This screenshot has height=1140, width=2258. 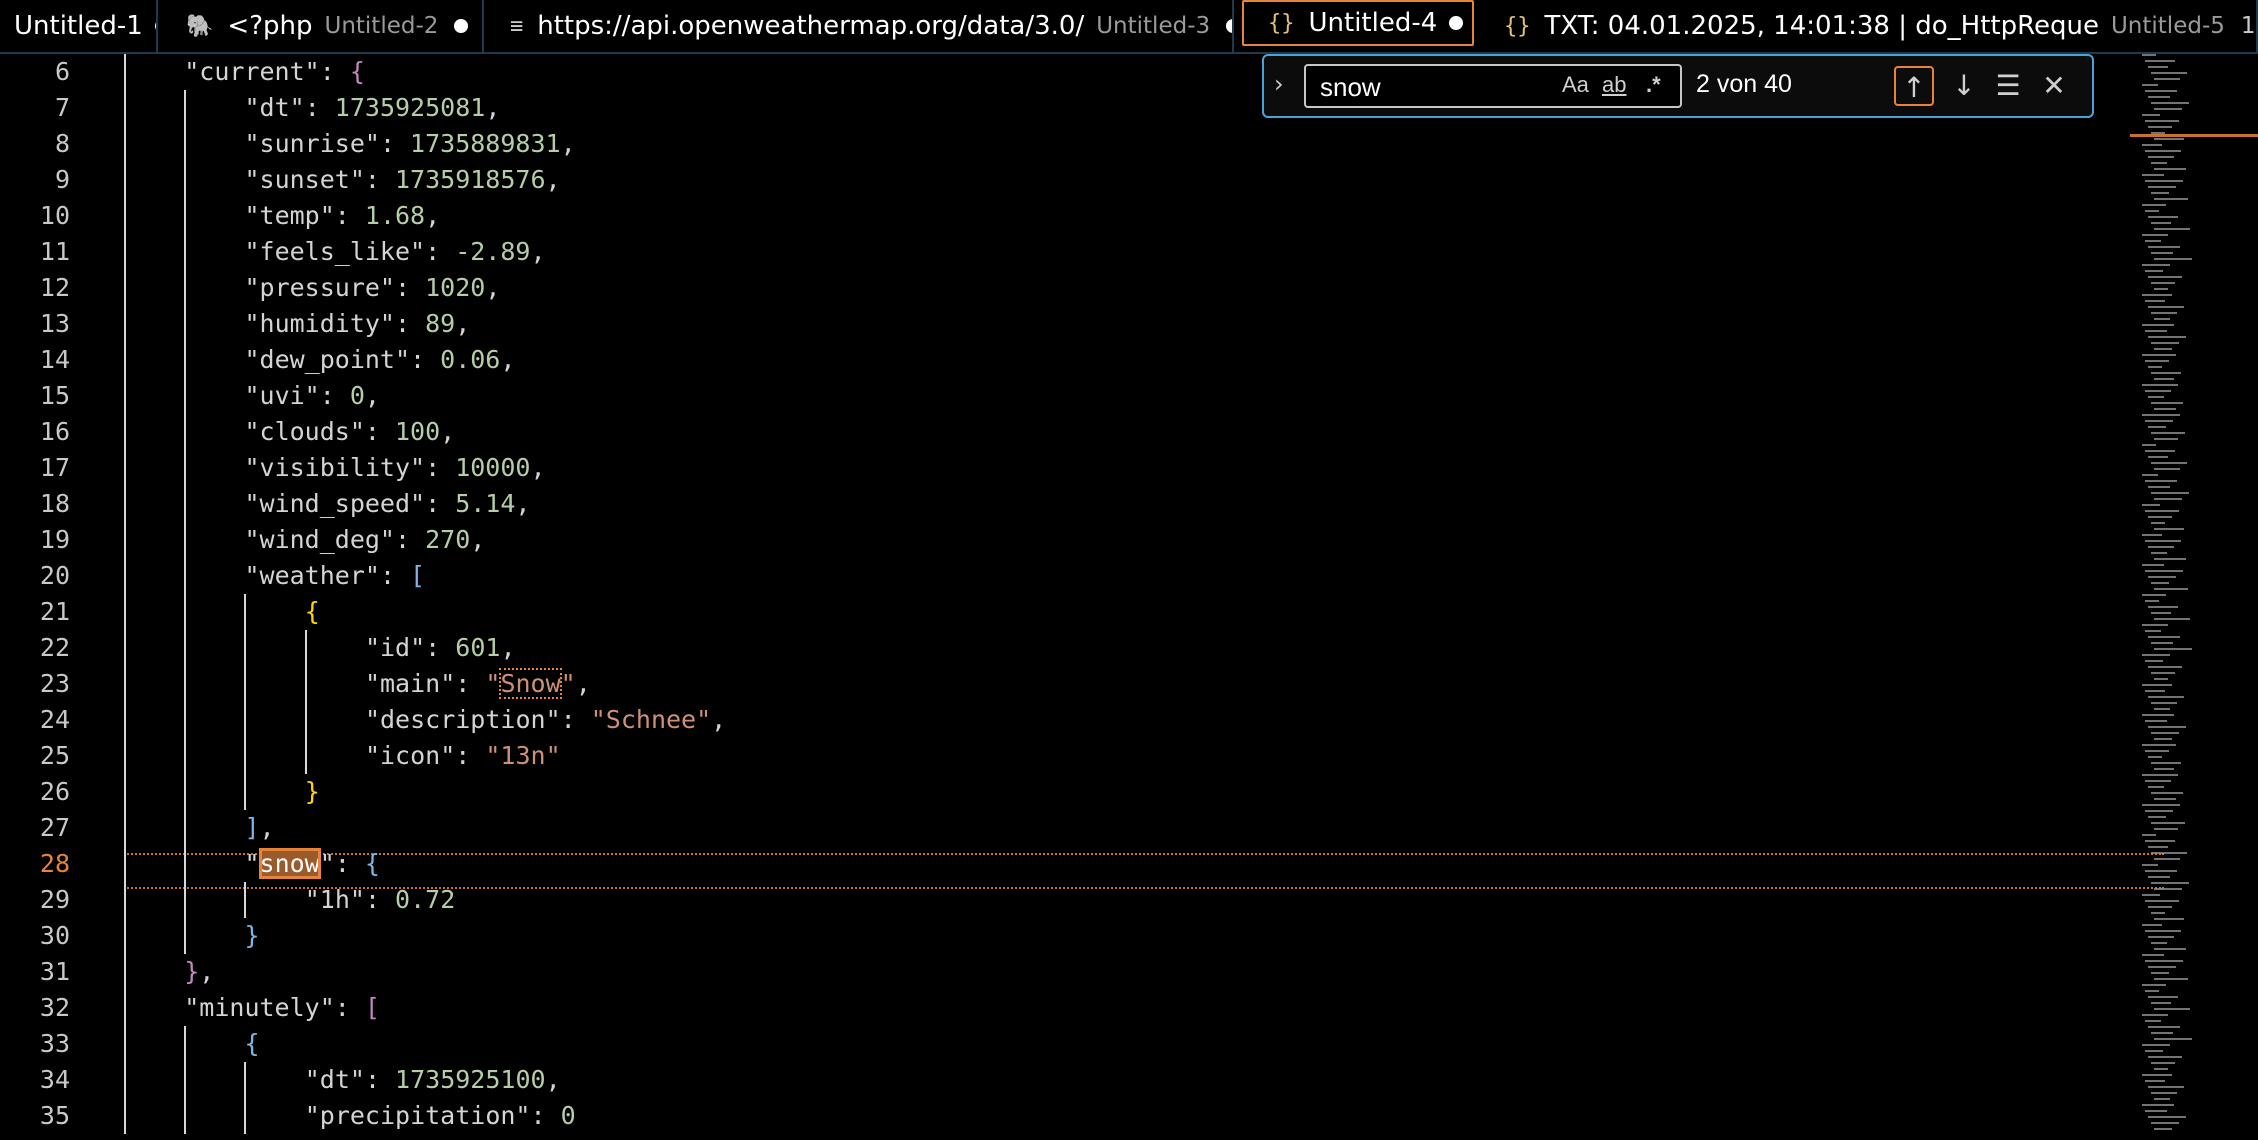 I want to click on code-token: 89, so click(x=440, y=323).